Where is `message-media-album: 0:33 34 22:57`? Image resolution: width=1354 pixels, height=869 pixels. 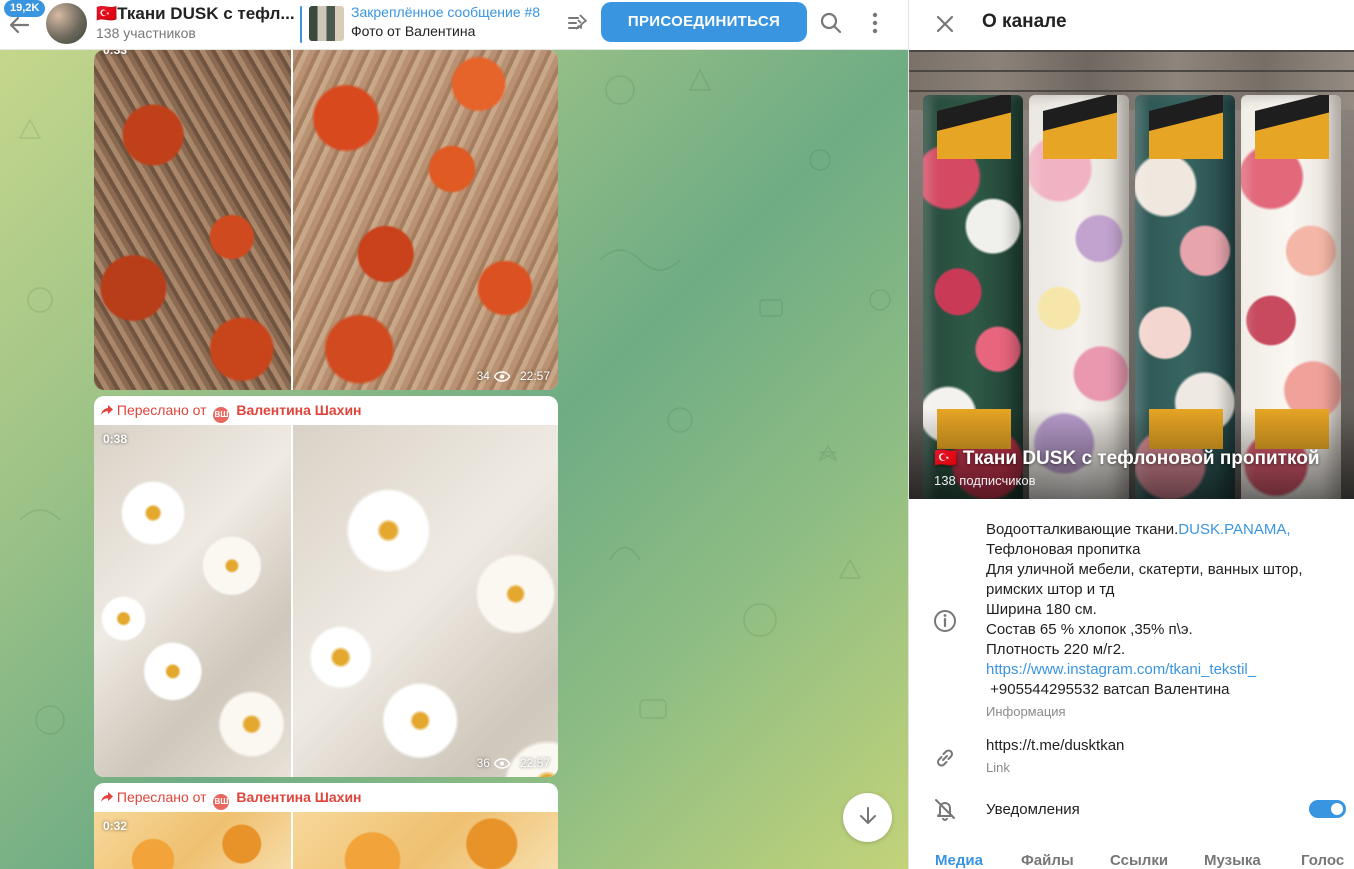
message-media-album: 0:33 34 22:57 is located at coordinates (326, 220).